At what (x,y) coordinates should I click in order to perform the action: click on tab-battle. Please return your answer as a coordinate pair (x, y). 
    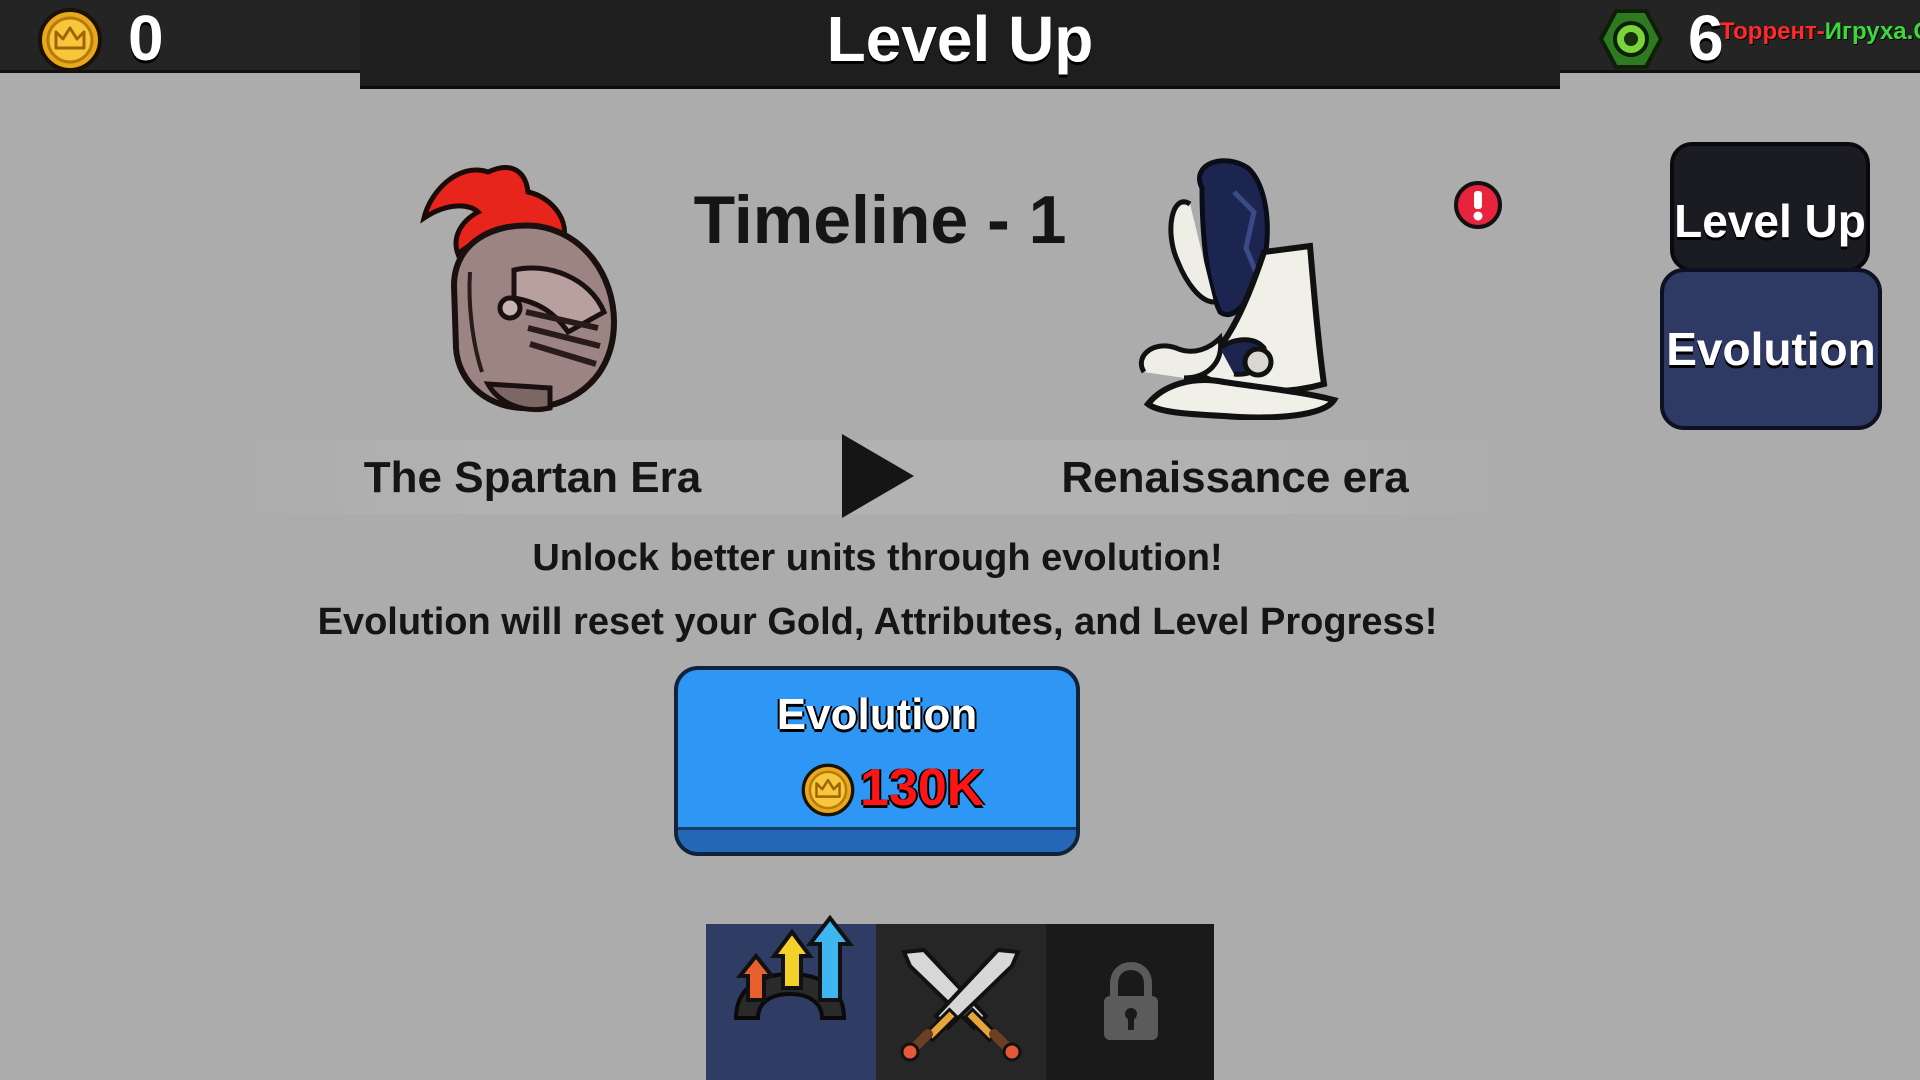
    Looking at the image, I should click on (961, 1002).